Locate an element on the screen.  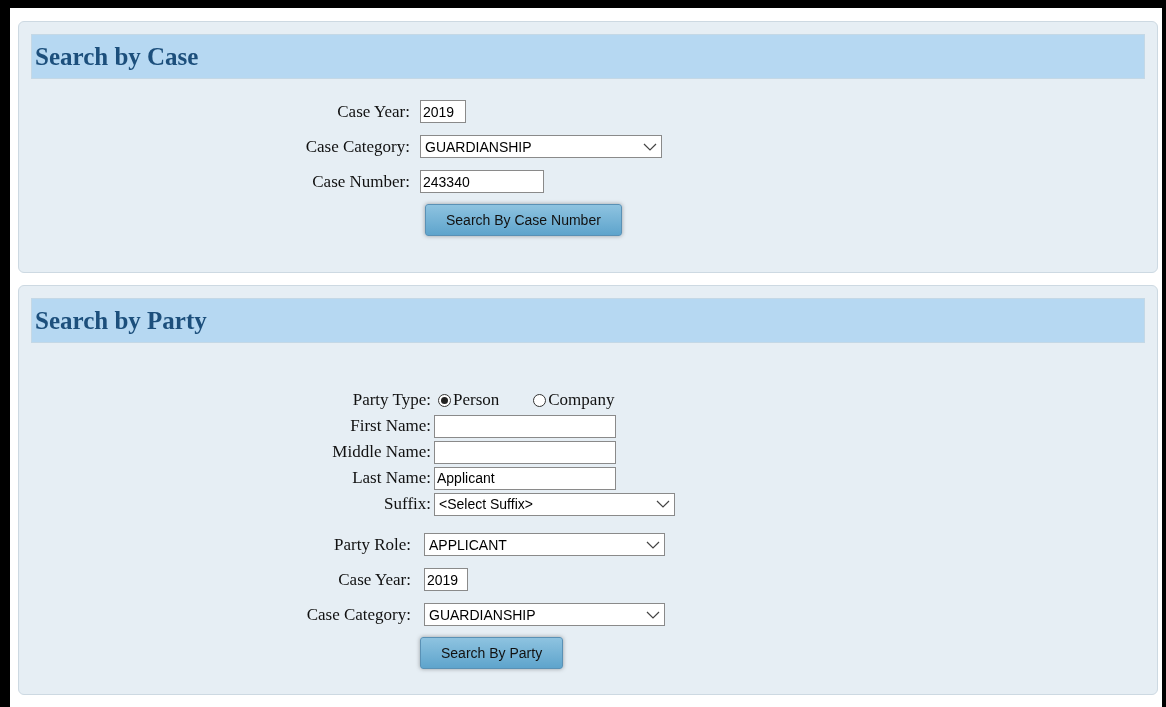
dropdown: APPLICANT is located at coordinates (544, 544).